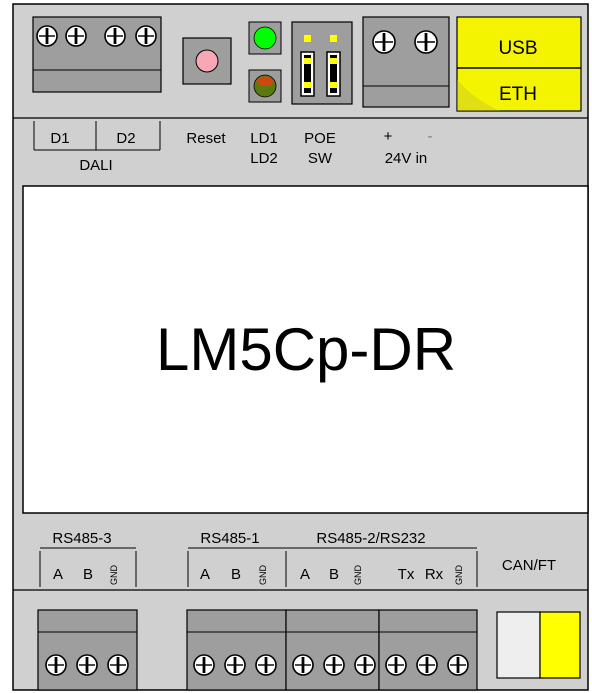  I want to click on power-label: 24V in, so click(406, 158).